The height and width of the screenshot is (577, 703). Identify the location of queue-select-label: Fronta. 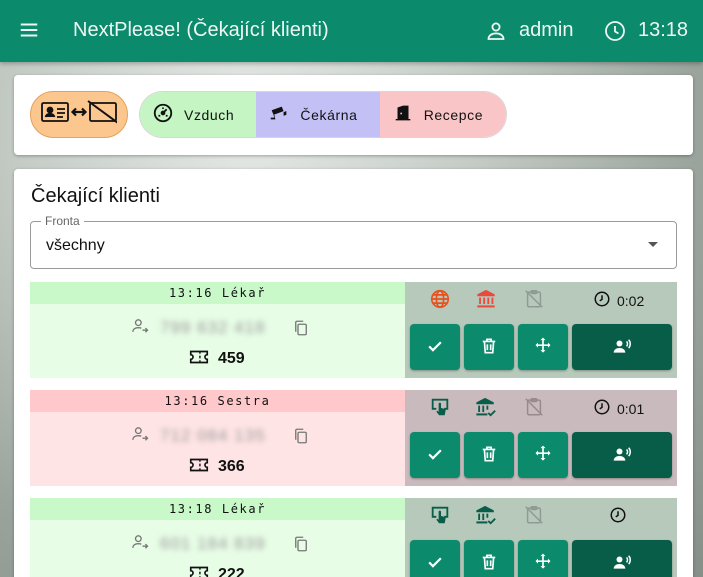
(62, 221).